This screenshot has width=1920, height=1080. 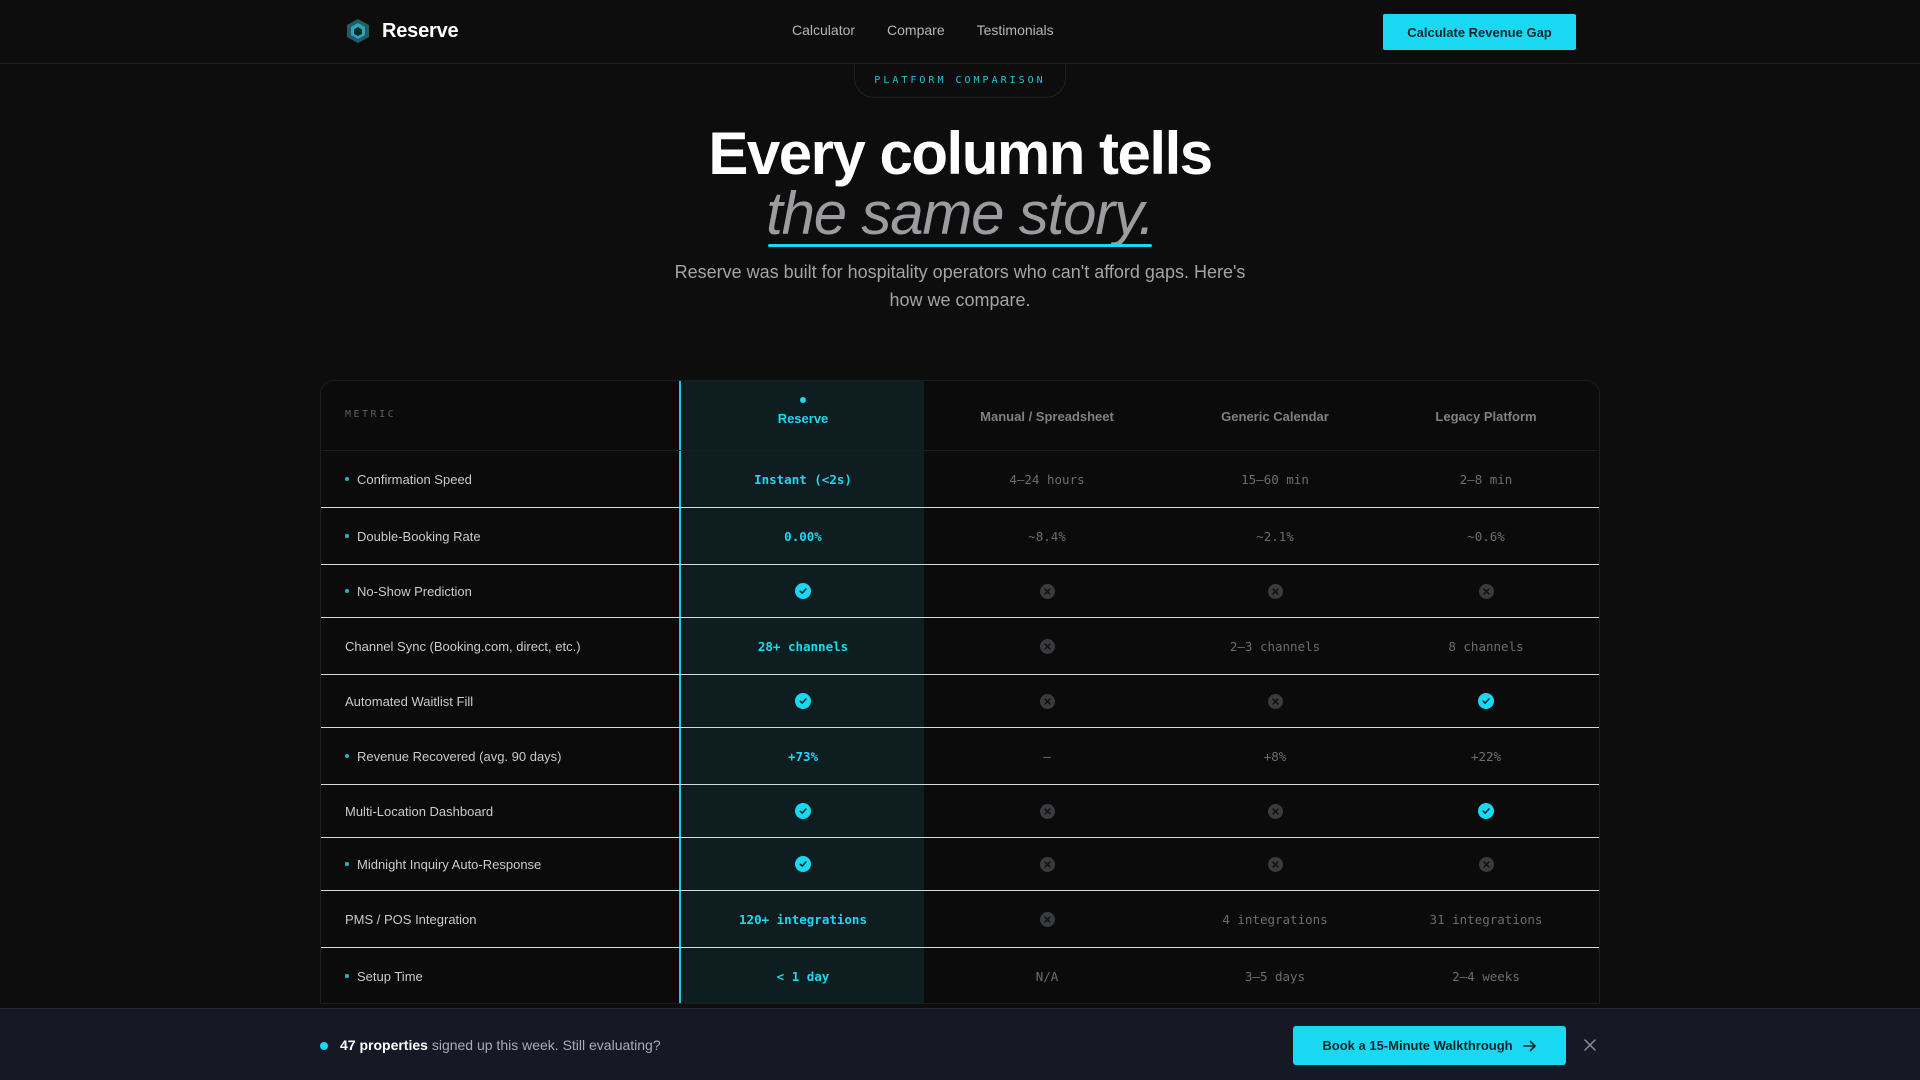 I want to click on cell-value: 2–4 weeks, so click(x=1486, y=976).